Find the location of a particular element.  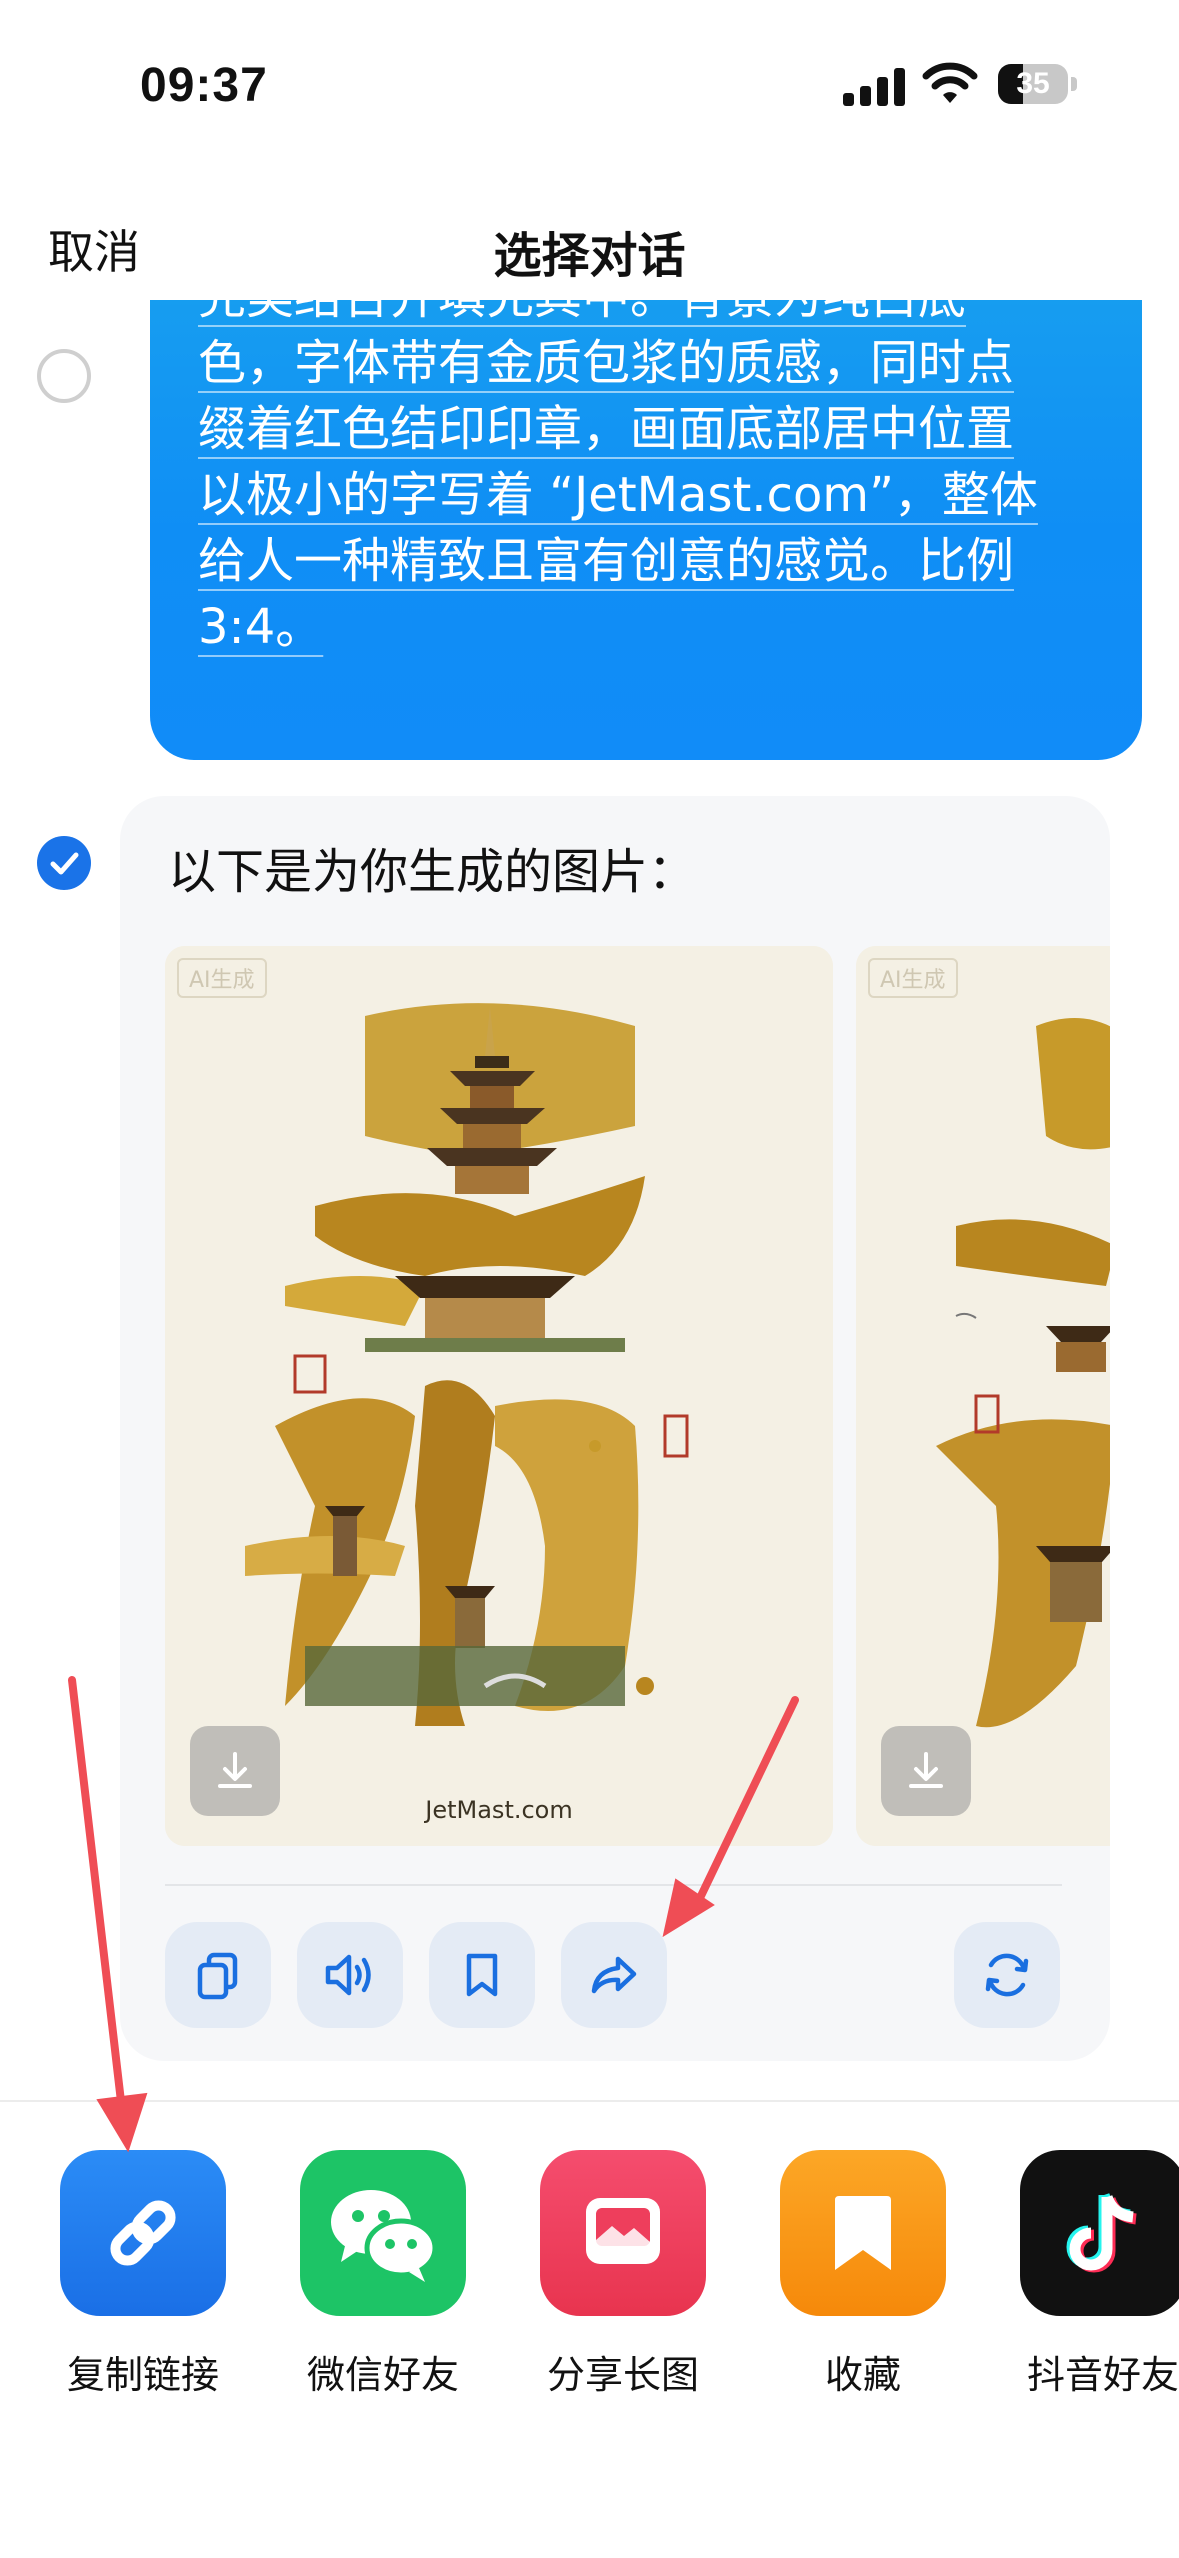

share-label: 复制链接 is located at coordinates (142, 2375).